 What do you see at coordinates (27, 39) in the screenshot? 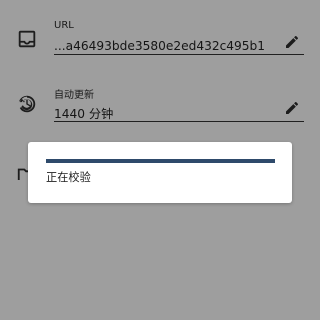
I see `inbox-icon` at bounding box center [27, 39].